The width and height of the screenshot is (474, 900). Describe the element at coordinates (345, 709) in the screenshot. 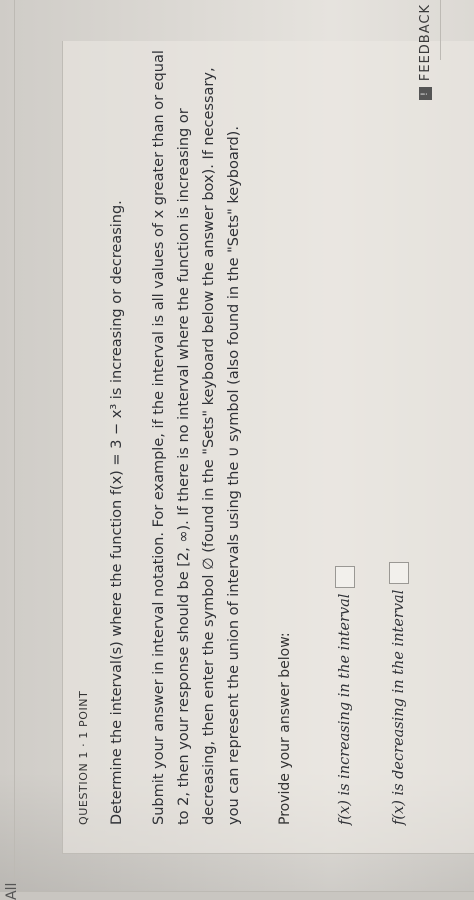

I see `answer-label-increasing: f(x) is increasing in the interval` at that location.